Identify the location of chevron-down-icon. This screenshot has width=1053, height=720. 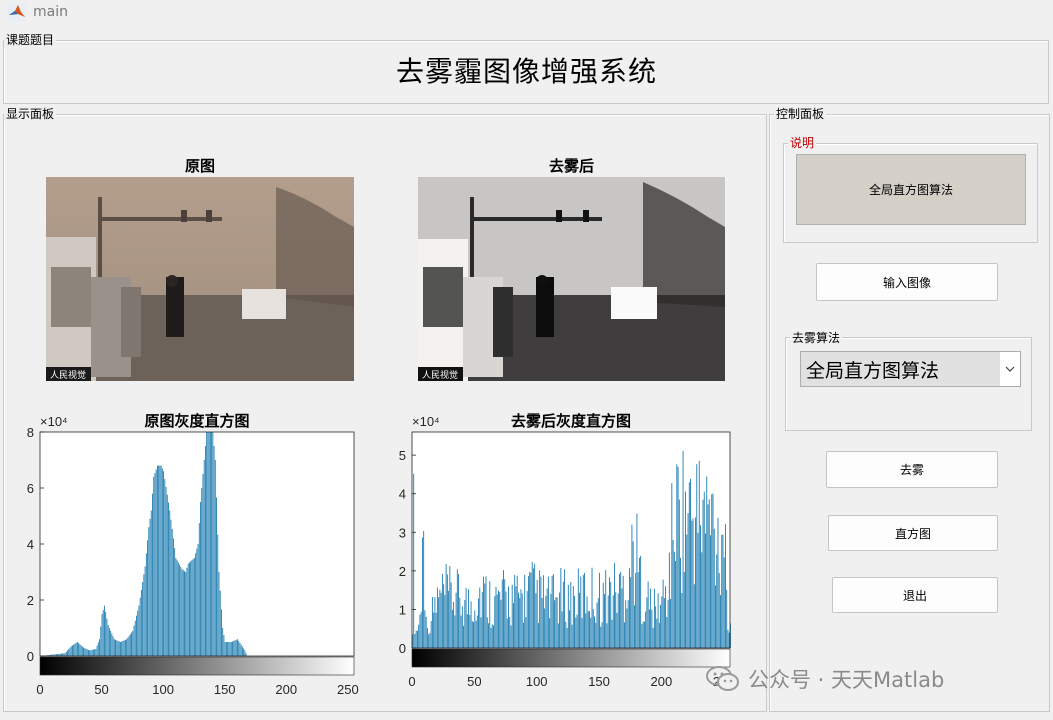
(1009, 369).